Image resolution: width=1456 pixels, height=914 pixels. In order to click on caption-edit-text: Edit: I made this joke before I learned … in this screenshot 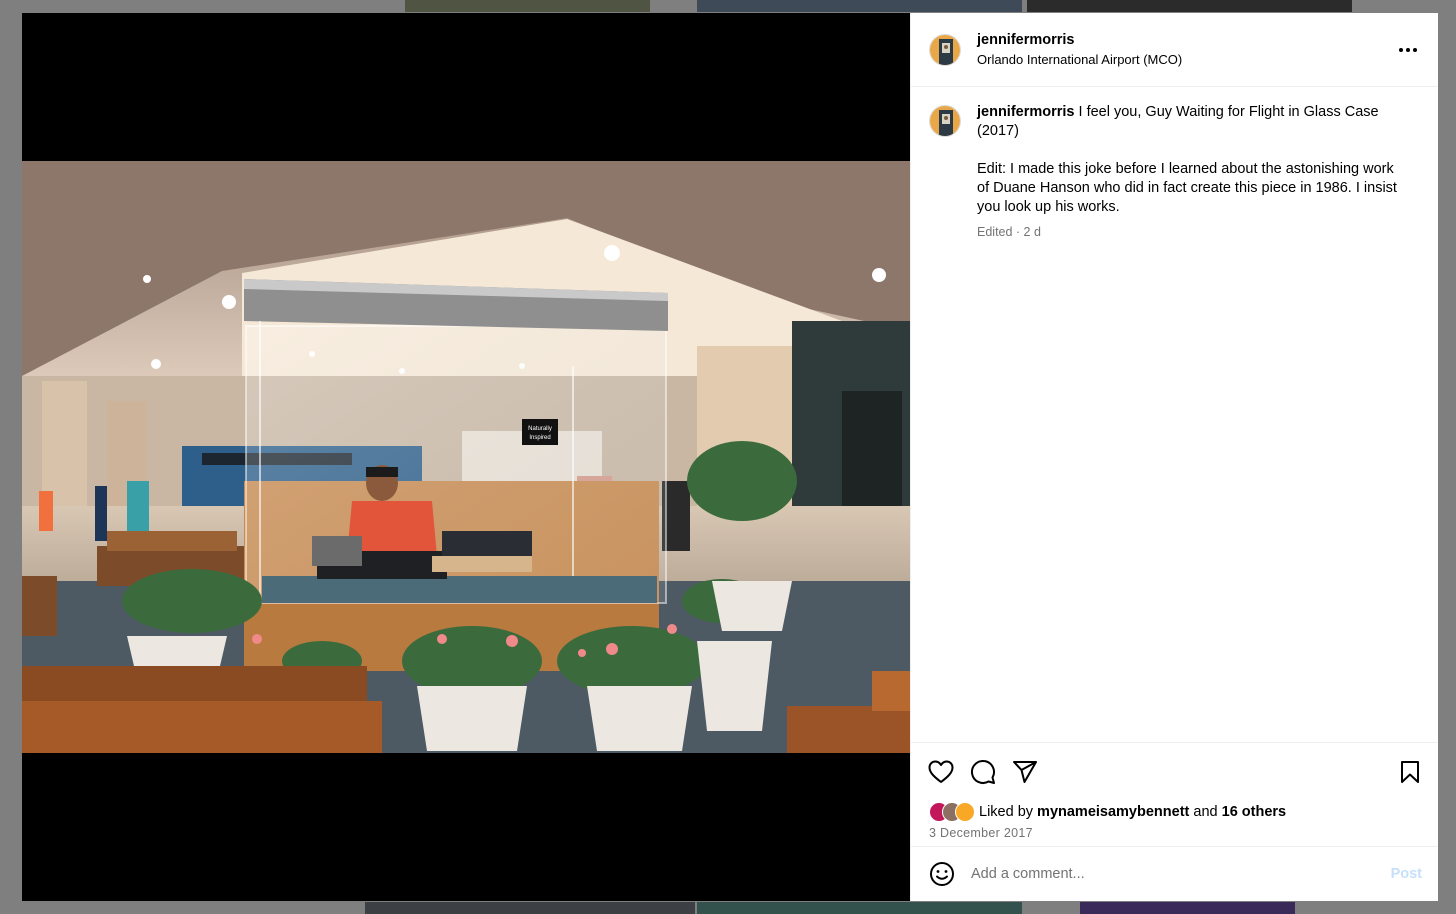, I will do `click(1187, 188)`.